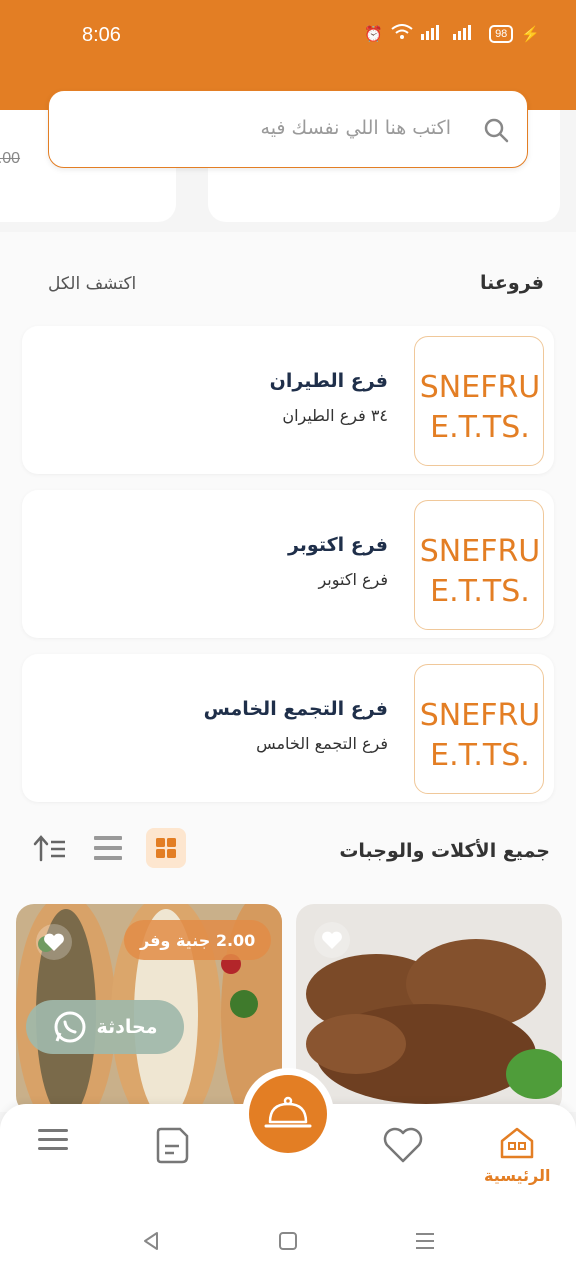  I want to click on food-card: 2.00 جنية وفر محادثة, so click(149, 1009).